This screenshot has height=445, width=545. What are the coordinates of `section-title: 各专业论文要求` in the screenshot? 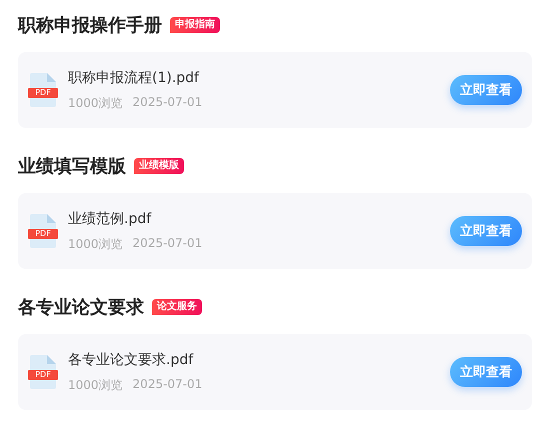 It's located at (81, 307).